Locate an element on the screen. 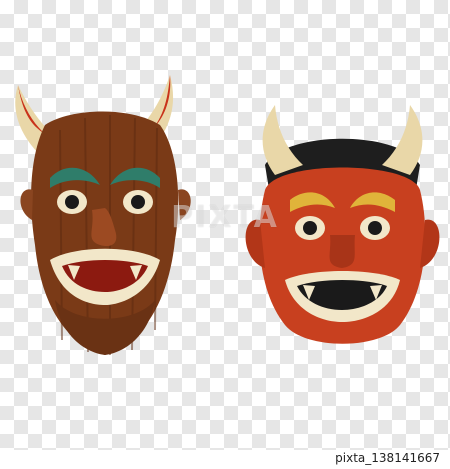 The height and width of the screenshot is (469, 450). right-horn-left is located at coordinates (282, 140).